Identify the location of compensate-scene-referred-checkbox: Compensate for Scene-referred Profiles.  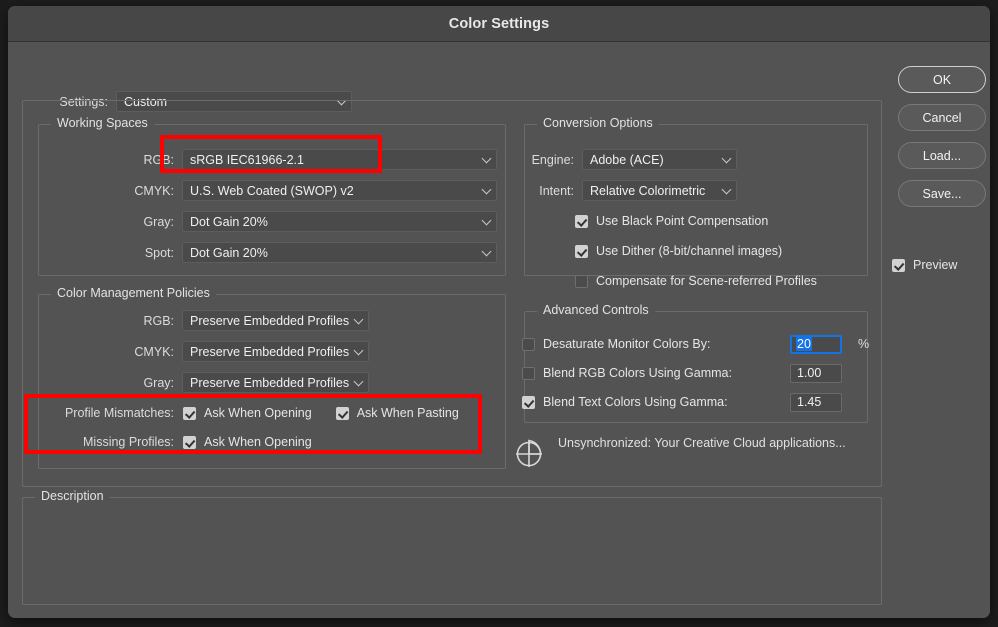
(696, 281).